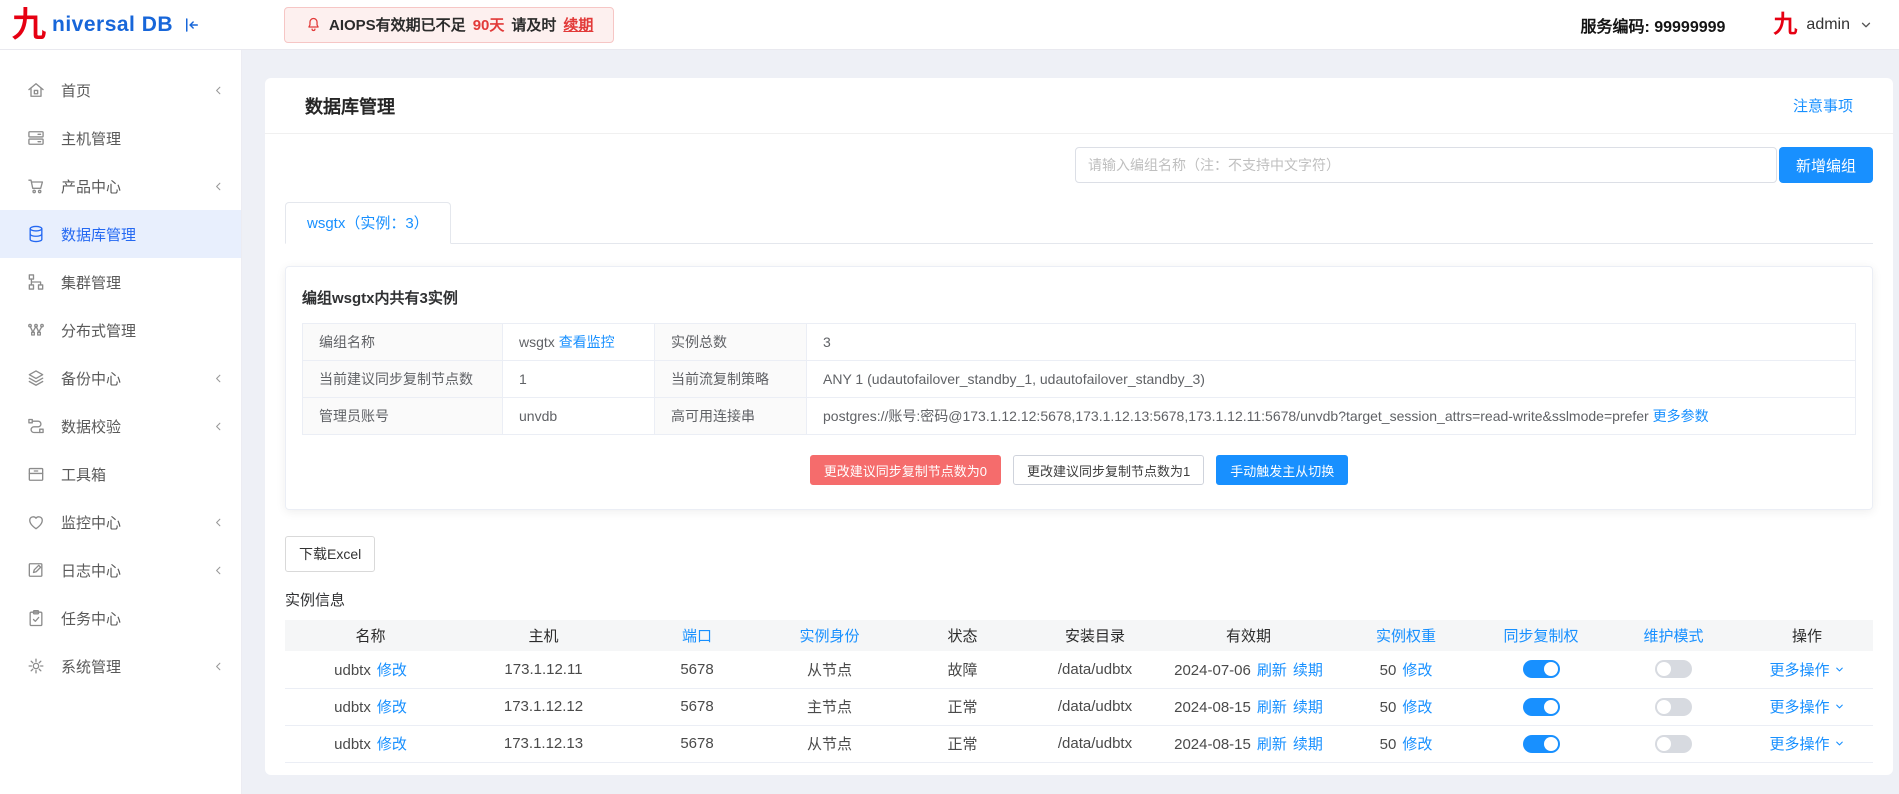 The height and width of the screenshot is (794, 1899). I want to click on add-group-button: 新增编组, so click(1825, 165).